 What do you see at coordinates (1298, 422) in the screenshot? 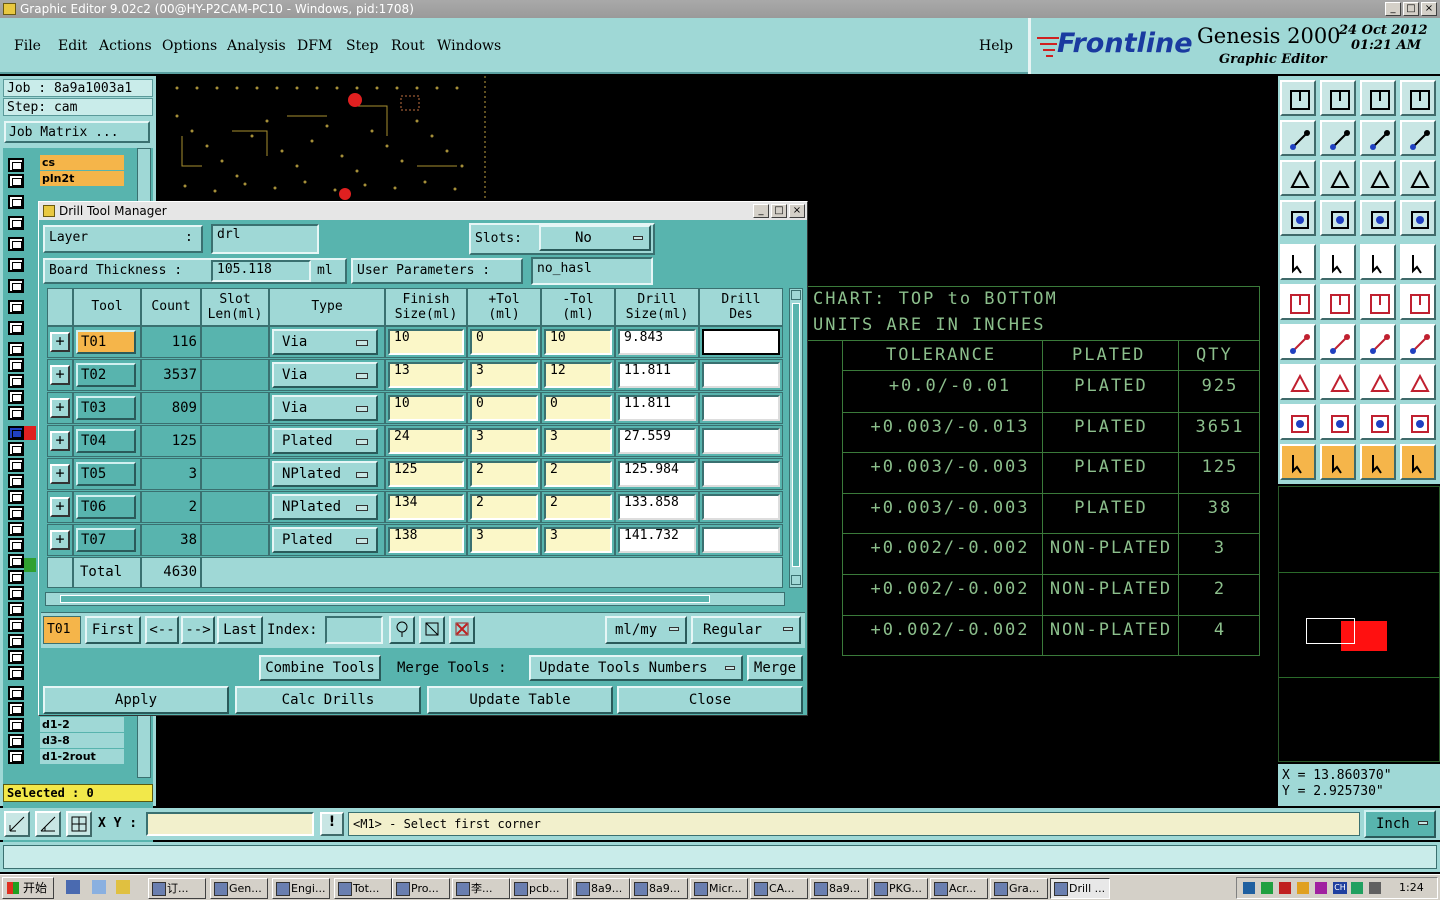
I see `triangle-icon` at bounding box center [1298, 422].